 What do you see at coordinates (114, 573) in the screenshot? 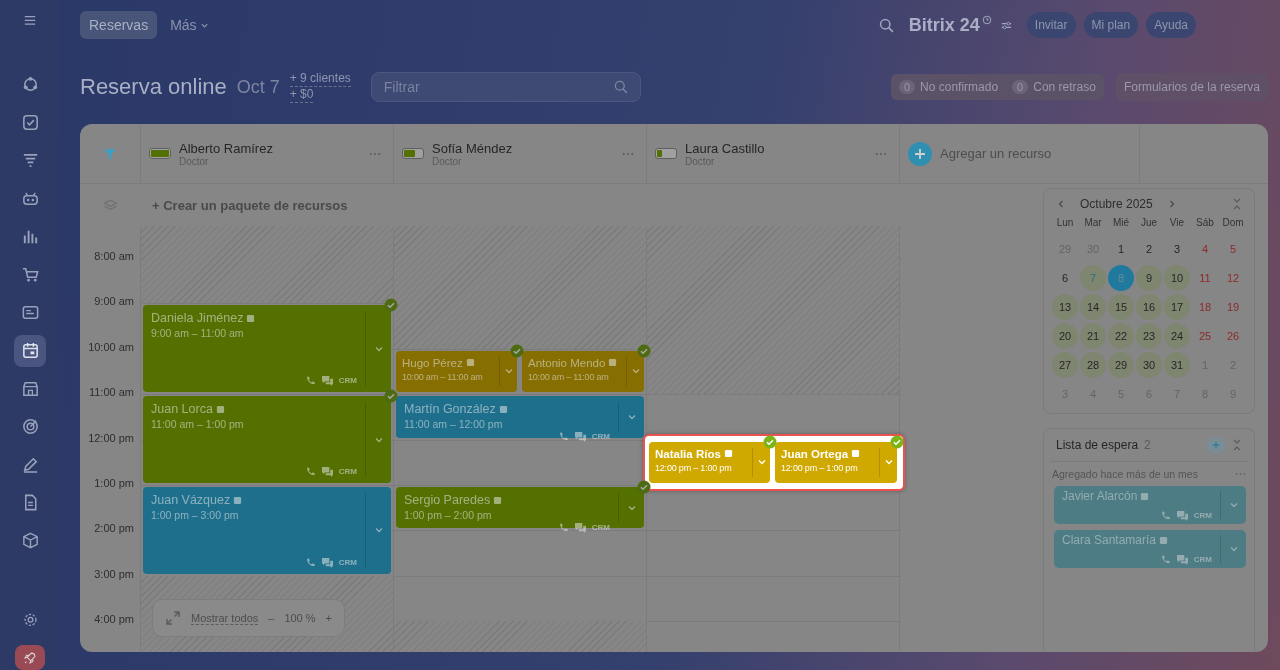
I see `hour-label: 3:00 pm` at bounding box center [114, 573].